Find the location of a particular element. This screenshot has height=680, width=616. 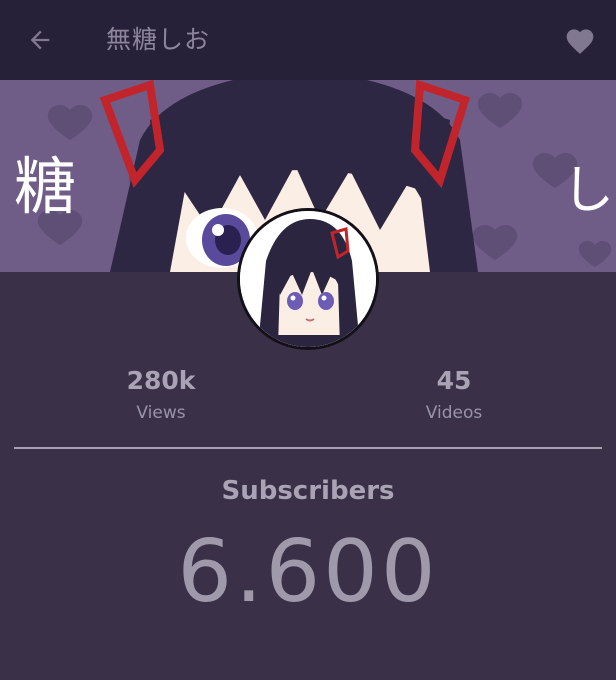

back-button is located at coordinates (40, 40).